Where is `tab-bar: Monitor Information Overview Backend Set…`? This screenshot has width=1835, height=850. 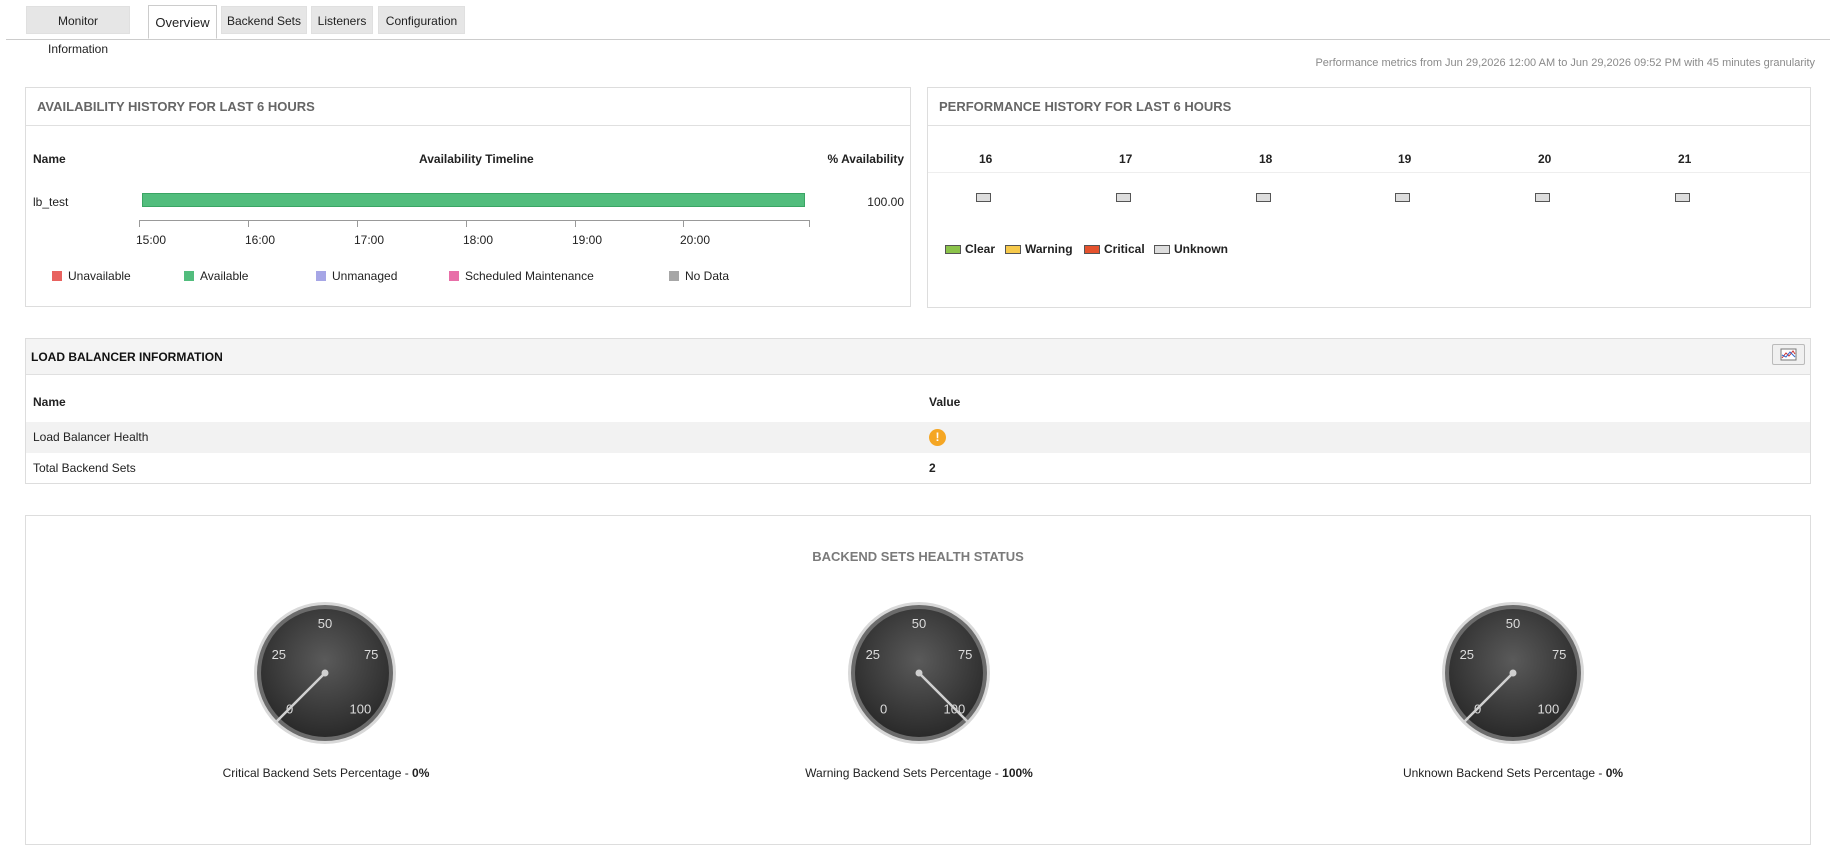 tab-bar: Monitor Information Overview Backend Set… is located at coordinates (918, 30).